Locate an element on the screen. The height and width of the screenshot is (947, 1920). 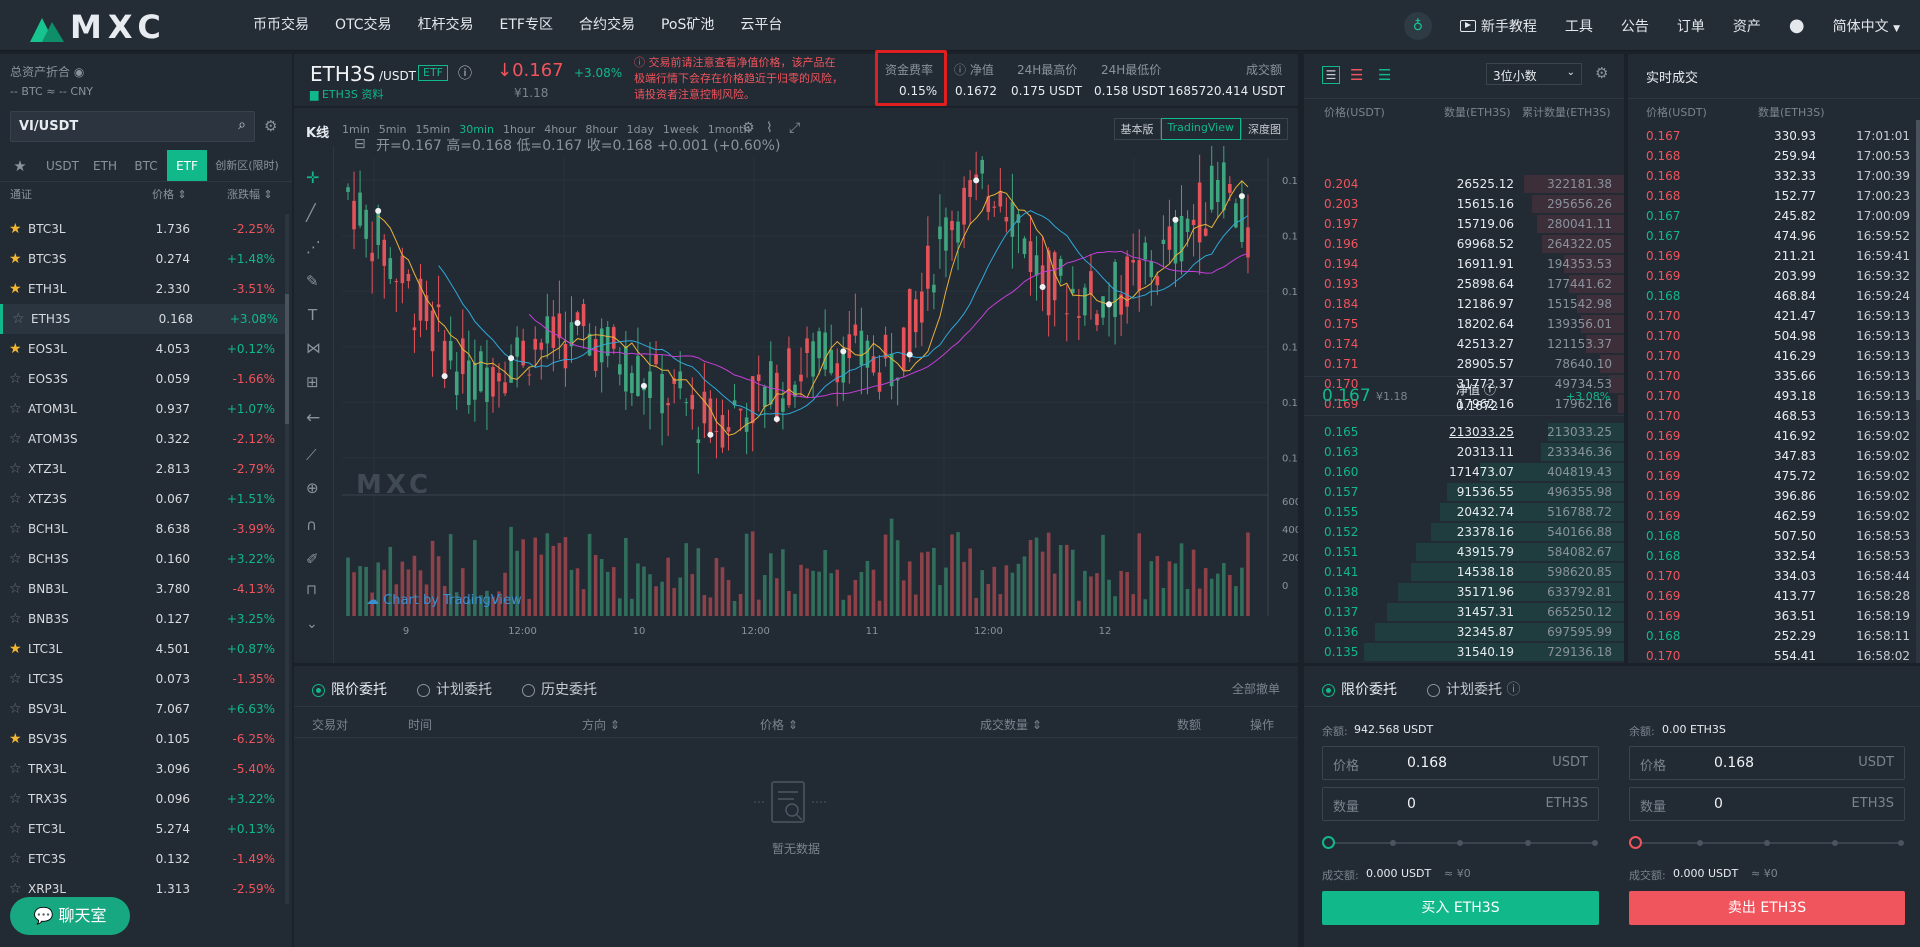
menu-otc: OTC交易 is located at coordinates (363, 25).